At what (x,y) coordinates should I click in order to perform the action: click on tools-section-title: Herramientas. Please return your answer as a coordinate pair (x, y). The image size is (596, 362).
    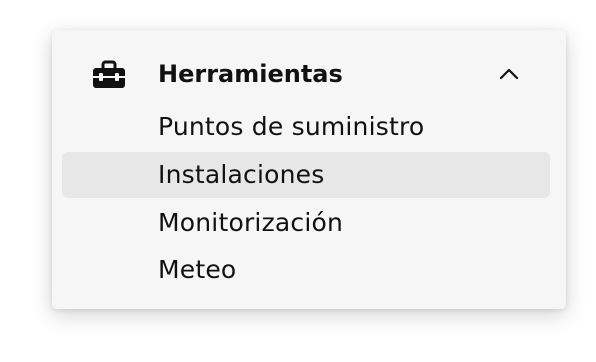
    Looking at the image, I should click on (250, 74).